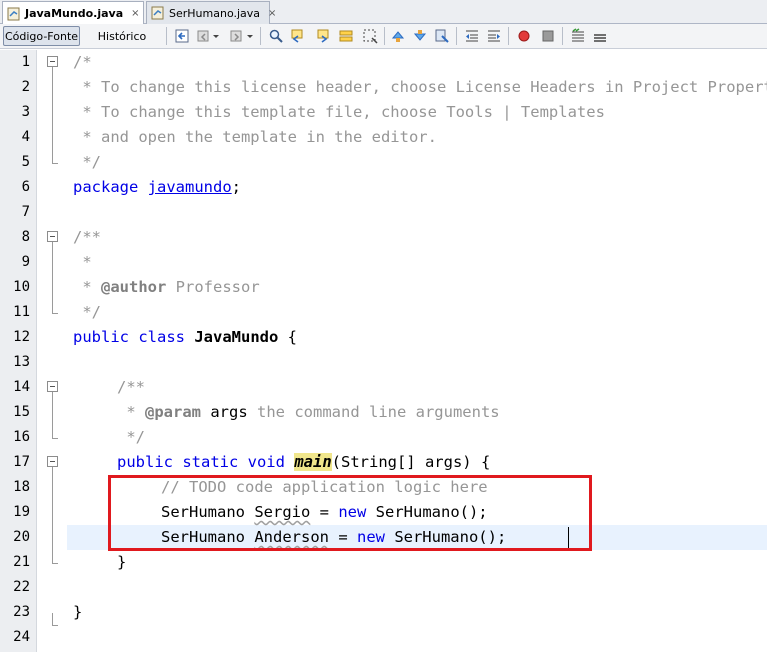  What do you see at coordinates (87, 312) in the screenshot?
I see `code-line-11: */` at bounding box center [87, 312].